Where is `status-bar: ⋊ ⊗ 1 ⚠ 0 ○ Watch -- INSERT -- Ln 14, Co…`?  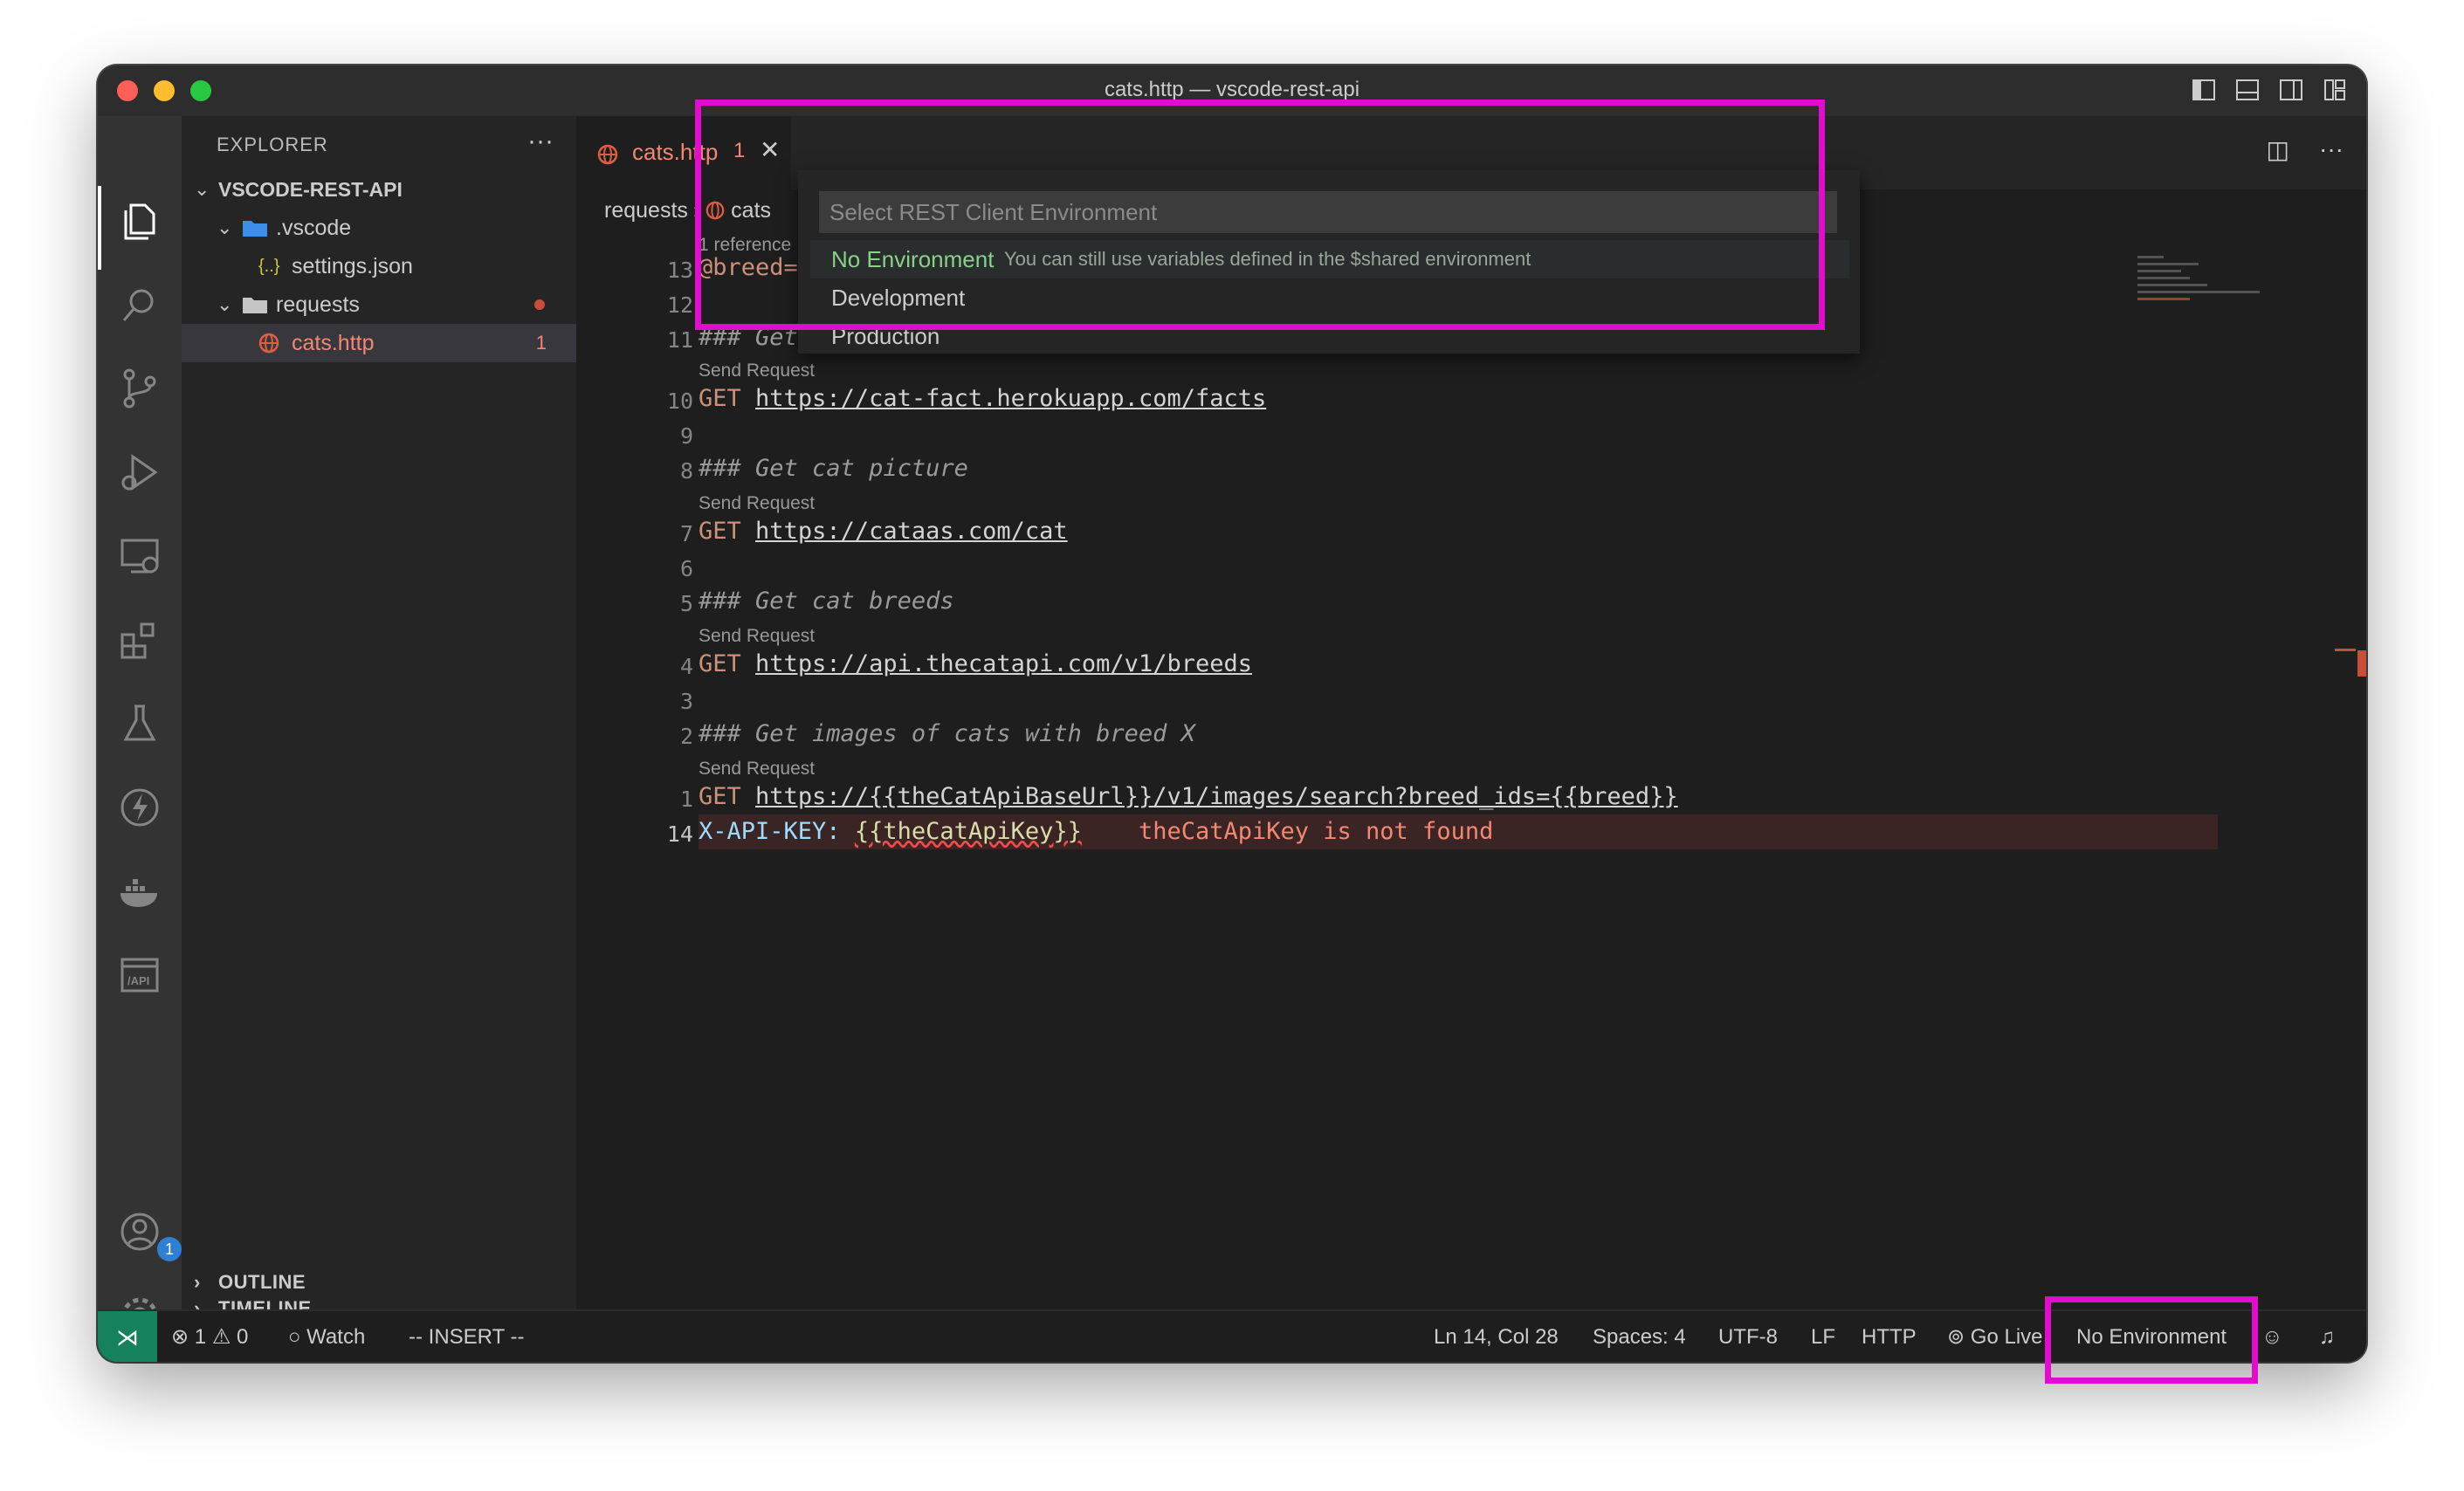
status-bar: ⋊ ⊗ 1 ⚠ 0 ○ Watch -- INSERT -- Ln 14, Co… is located at coordinates (1232, 1335).